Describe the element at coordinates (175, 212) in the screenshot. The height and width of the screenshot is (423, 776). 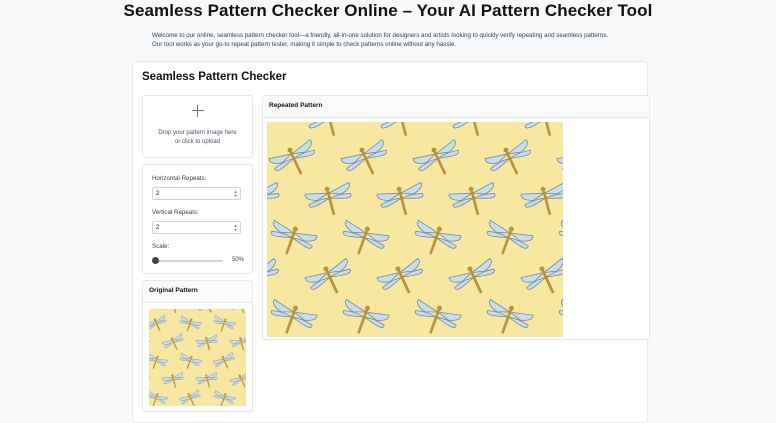
I see `vertical-repeats-label: Vertical Repeats:` at that location.